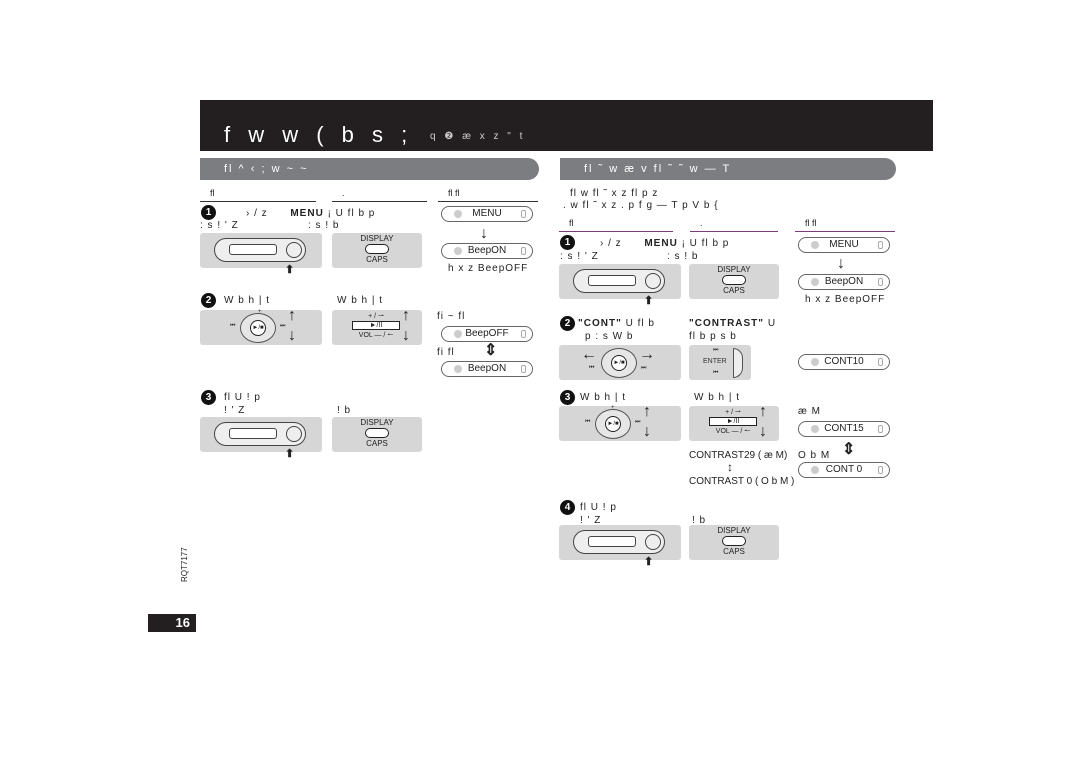  What do you see at coordinates (844, 470) in the screenshot?
I see `lcd-cont0: CONT 0` at bounding box center [844, 470].